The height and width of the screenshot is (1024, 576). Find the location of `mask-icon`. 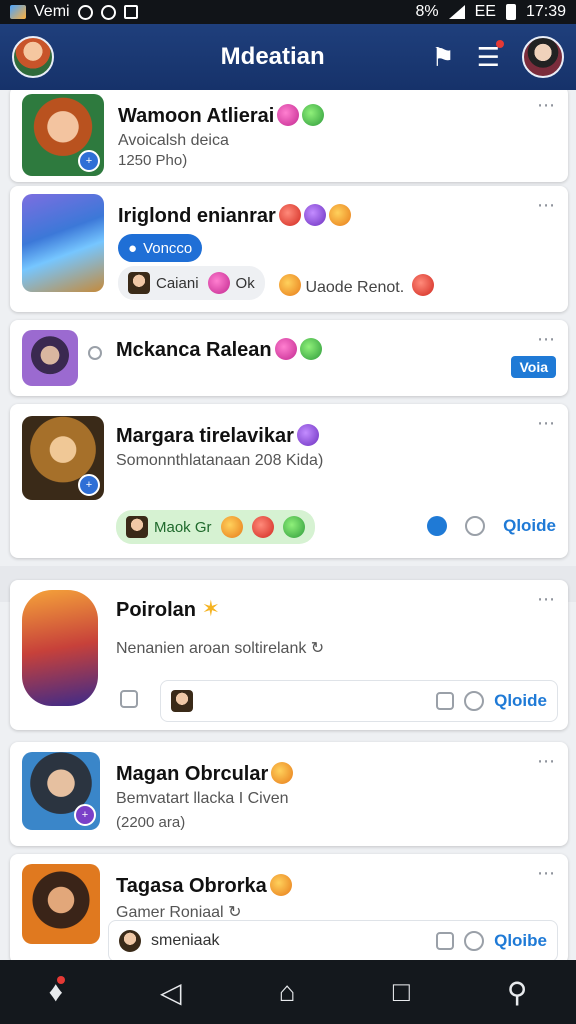

mask-icon is located at coordinates (290, 285).